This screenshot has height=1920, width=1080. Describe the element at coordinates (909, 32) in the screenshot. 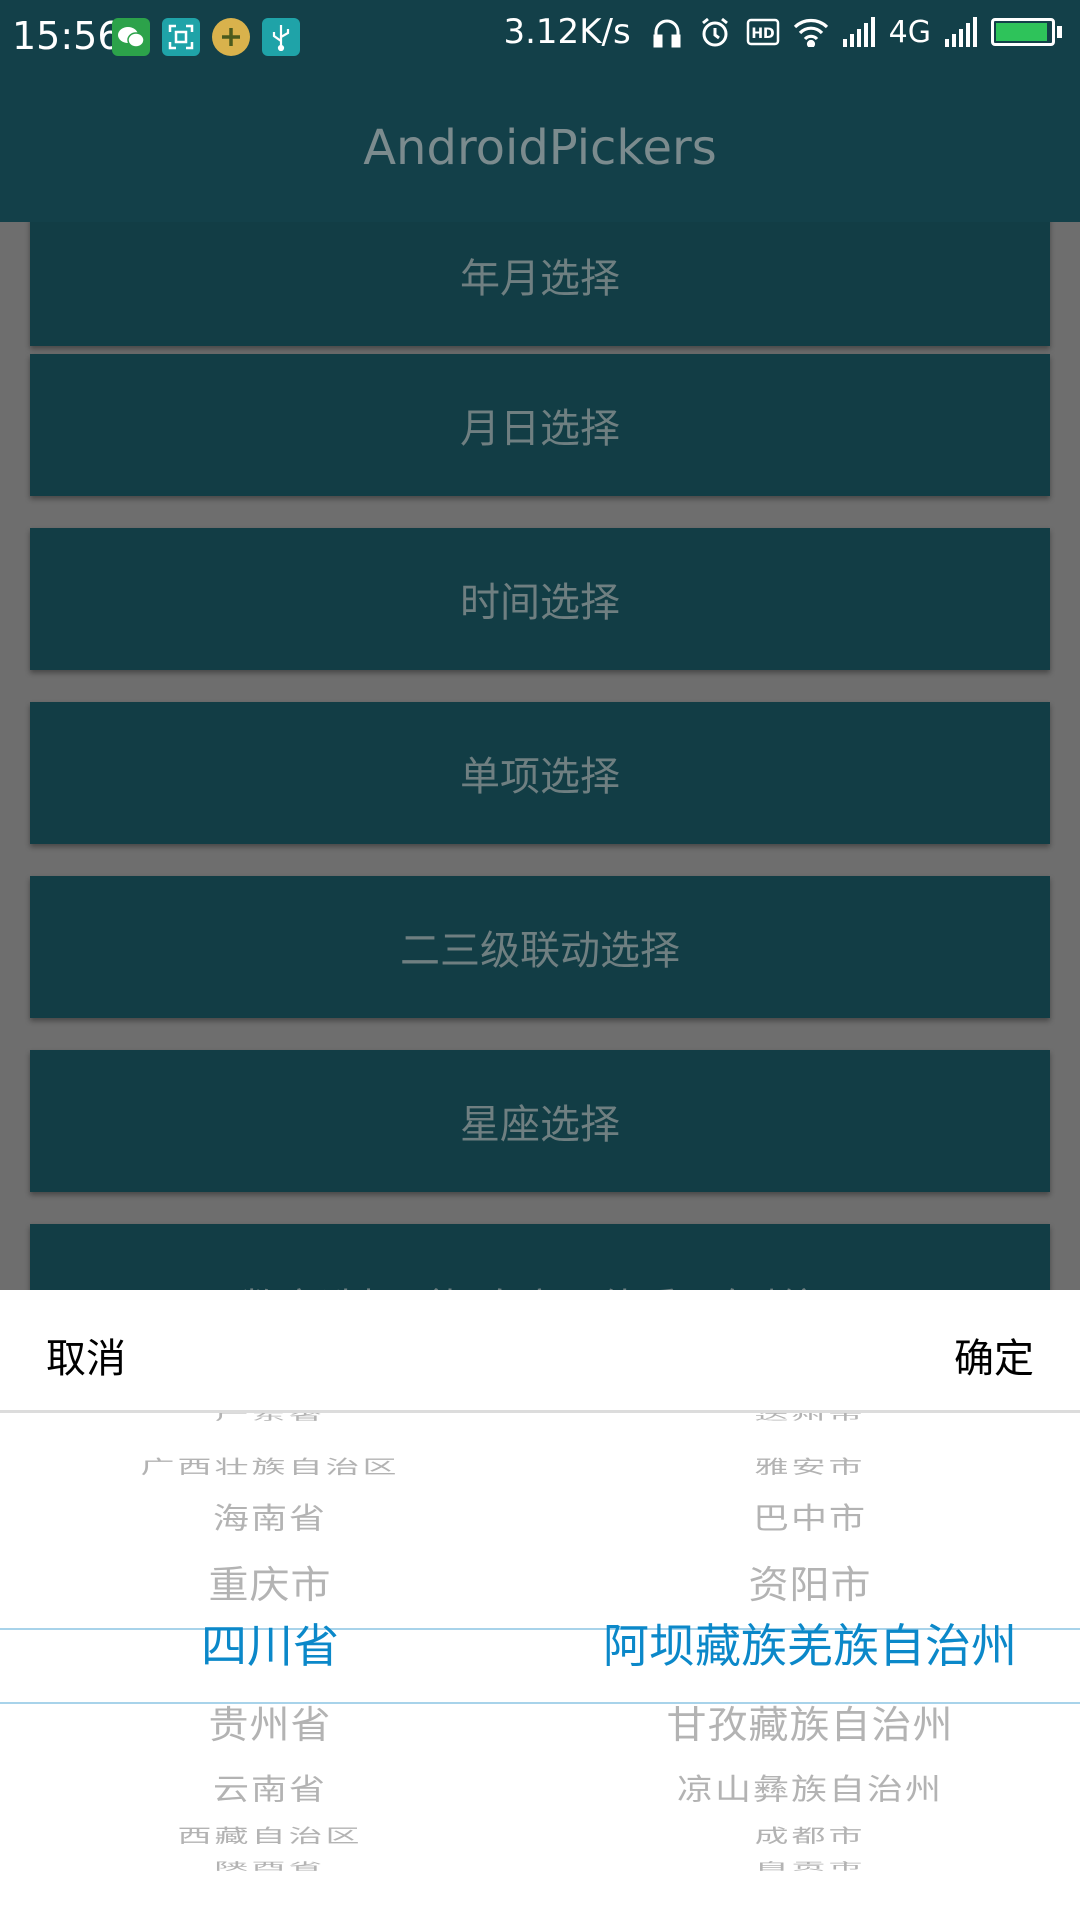

I see `network-type: 4G` at that location.